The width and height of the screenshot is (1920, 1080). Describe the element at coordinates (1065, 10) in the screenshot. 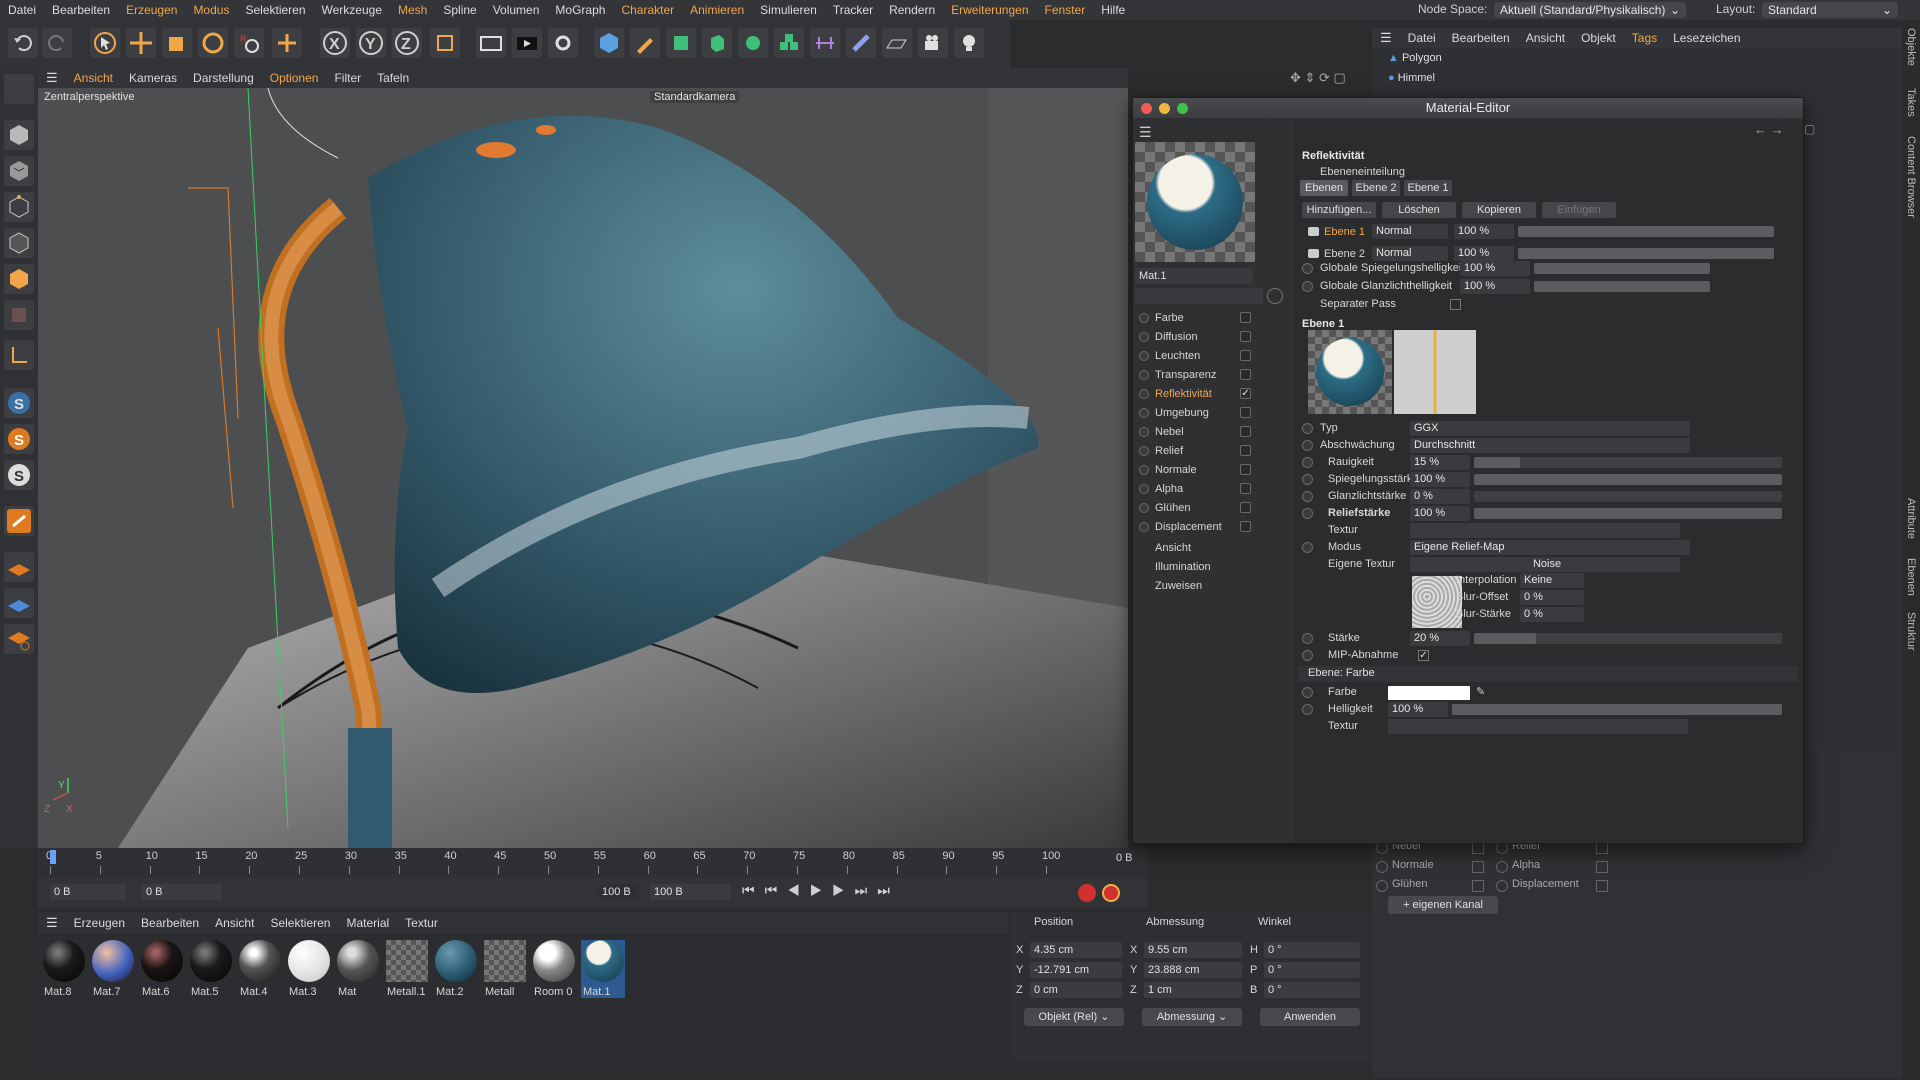

I see `menu-item-16: Fenster` at that location.